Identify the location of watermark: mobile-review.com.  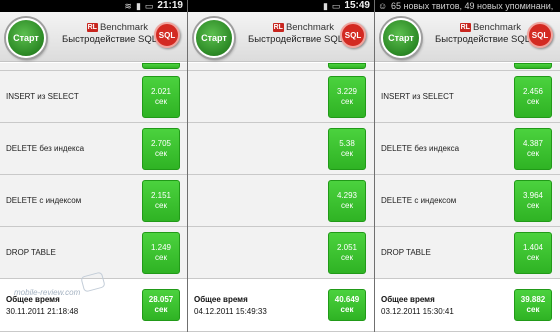
(60, 284).